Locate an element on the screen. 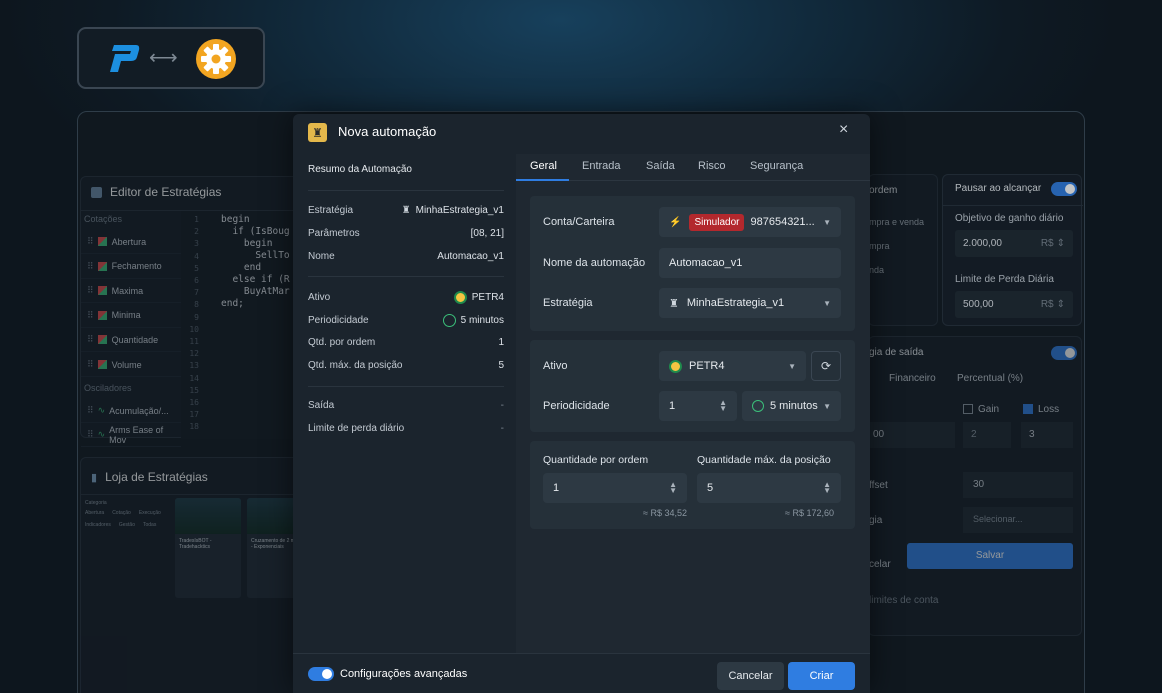 The height and width of the screenshot is (693, 1162). line-number: 3 is located at coordinates (196, 244).